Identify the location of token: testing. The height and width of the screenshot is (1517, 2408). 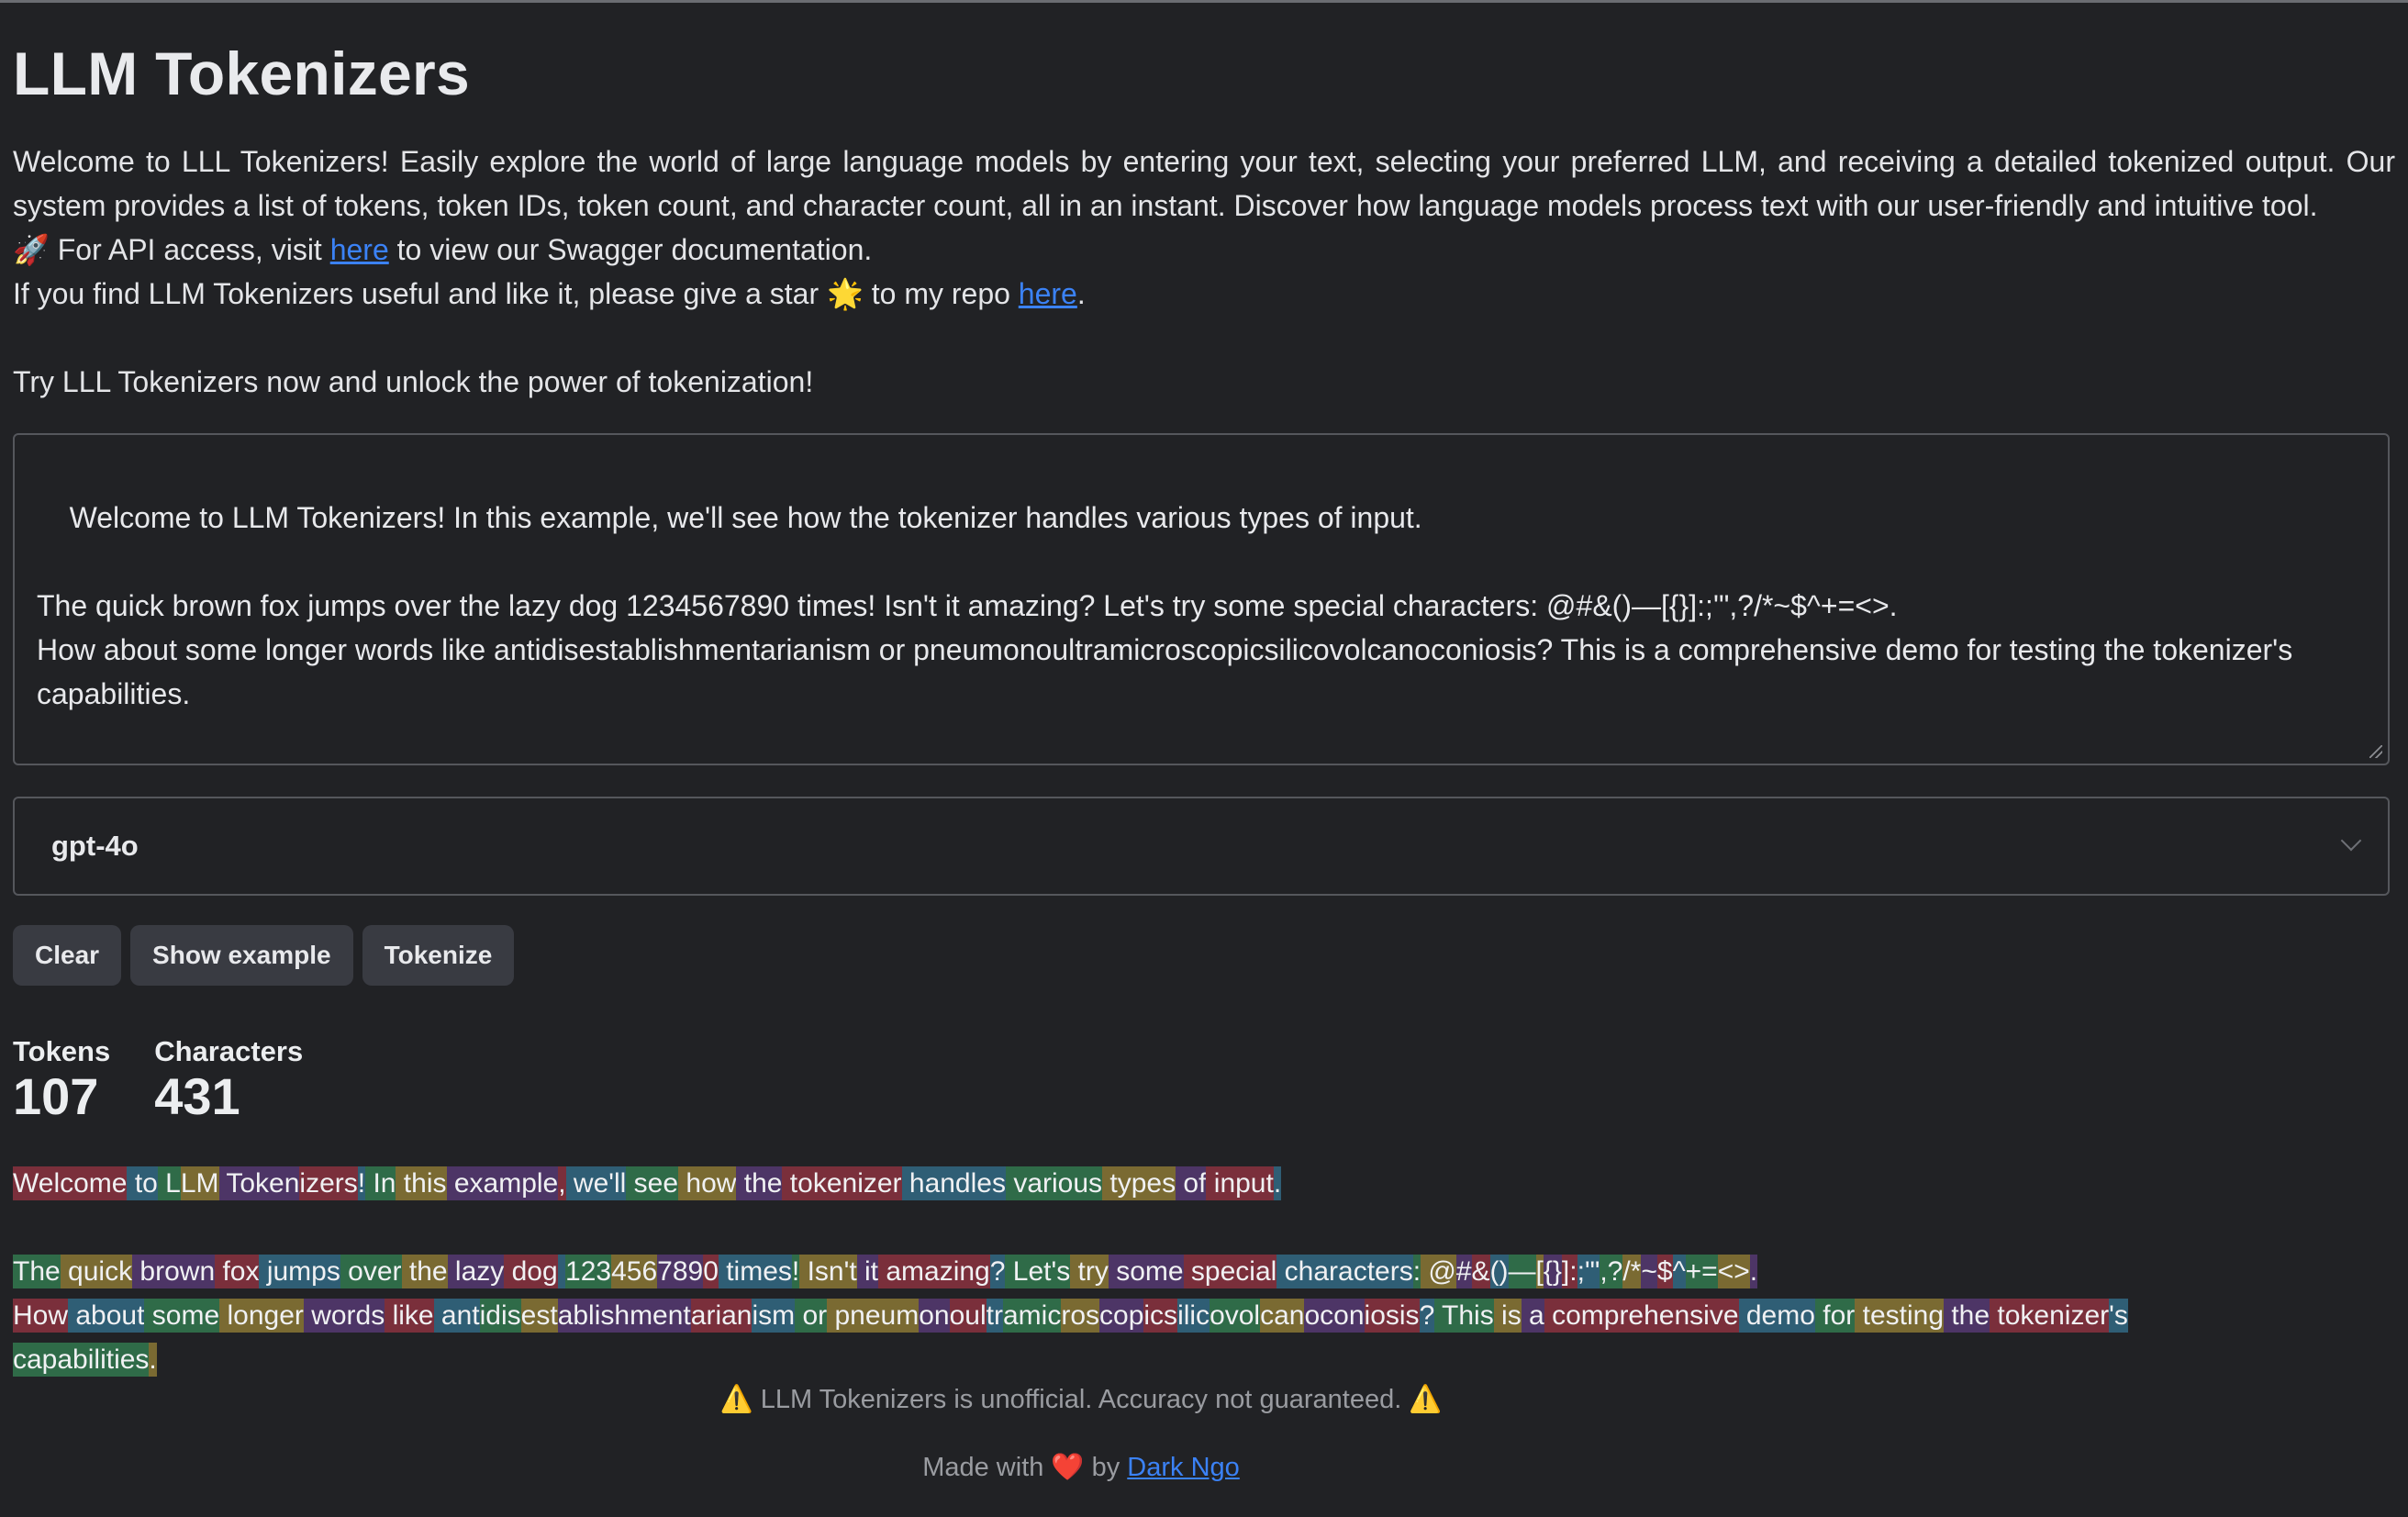
(1900, 1316).